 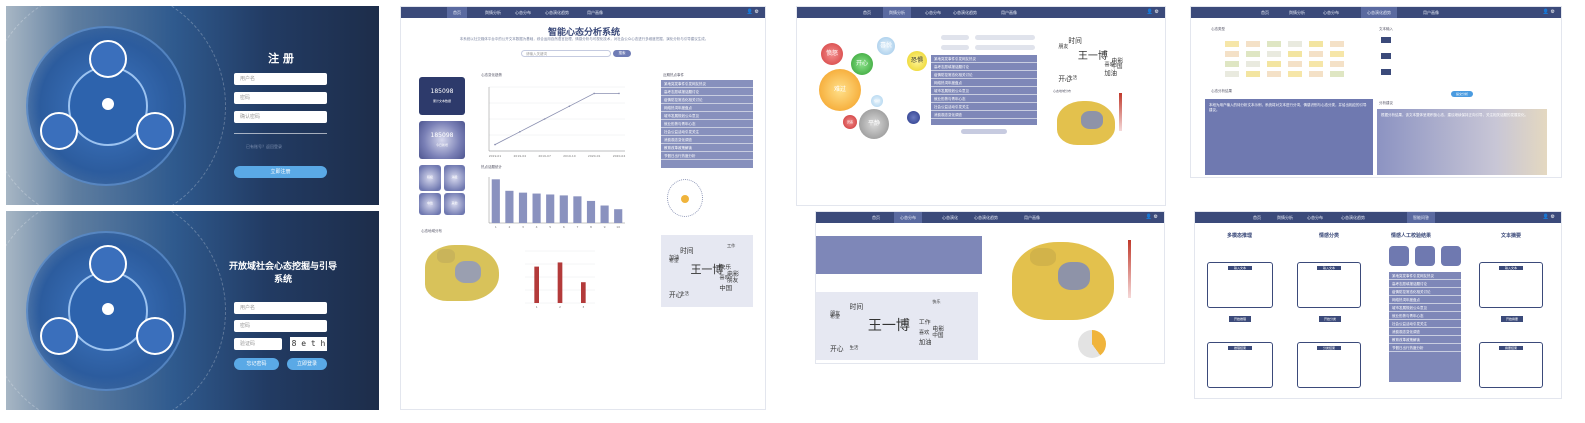 What do you see at coordinates (877, 101) in the screenshot?
I see `bubble-surprise: 惊讶` at bounding box center [877, 101].